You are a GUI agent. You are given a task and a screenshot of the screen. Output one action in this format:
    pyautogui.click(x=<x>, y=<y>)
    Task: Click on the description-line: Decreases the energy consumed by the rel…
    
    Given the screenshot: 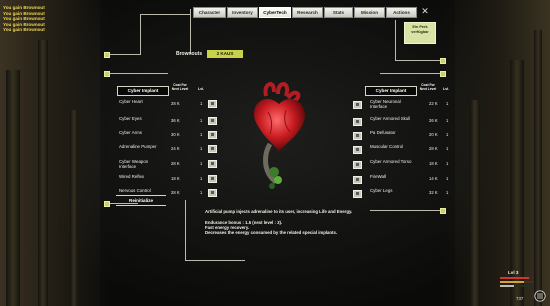 What is the action you would take?
    pyautogui.click(x=271, y=233)
    